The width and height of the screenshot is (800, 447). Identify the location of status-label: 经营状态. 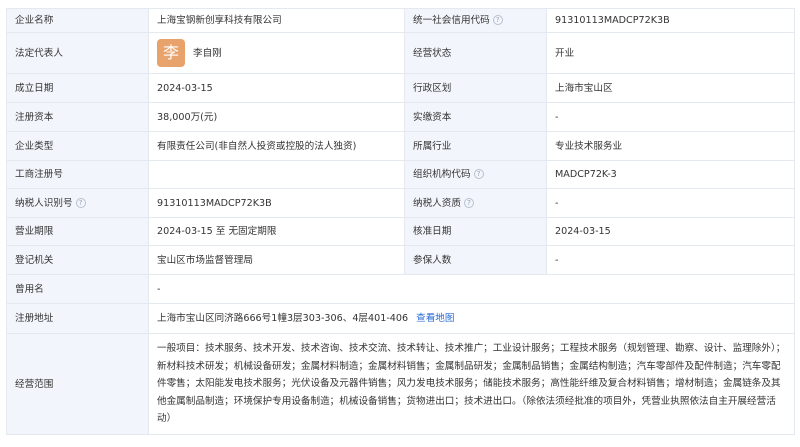
(475, 53).